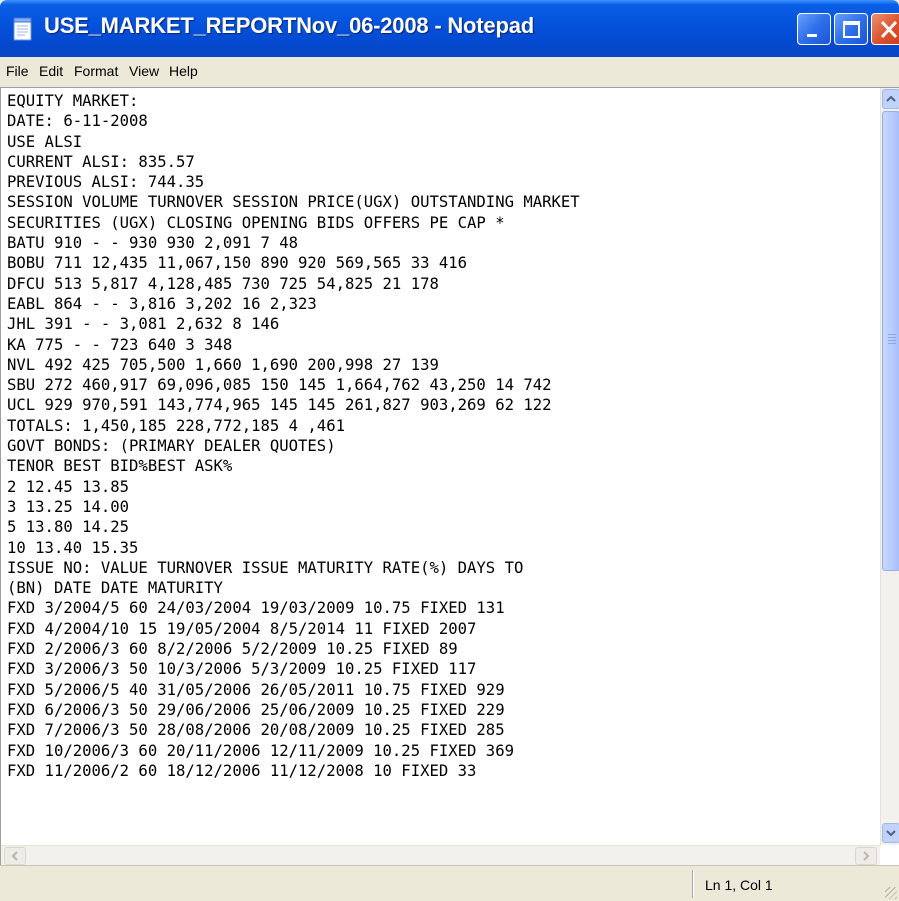  I want to click on minimize-button, so click(814, 29).